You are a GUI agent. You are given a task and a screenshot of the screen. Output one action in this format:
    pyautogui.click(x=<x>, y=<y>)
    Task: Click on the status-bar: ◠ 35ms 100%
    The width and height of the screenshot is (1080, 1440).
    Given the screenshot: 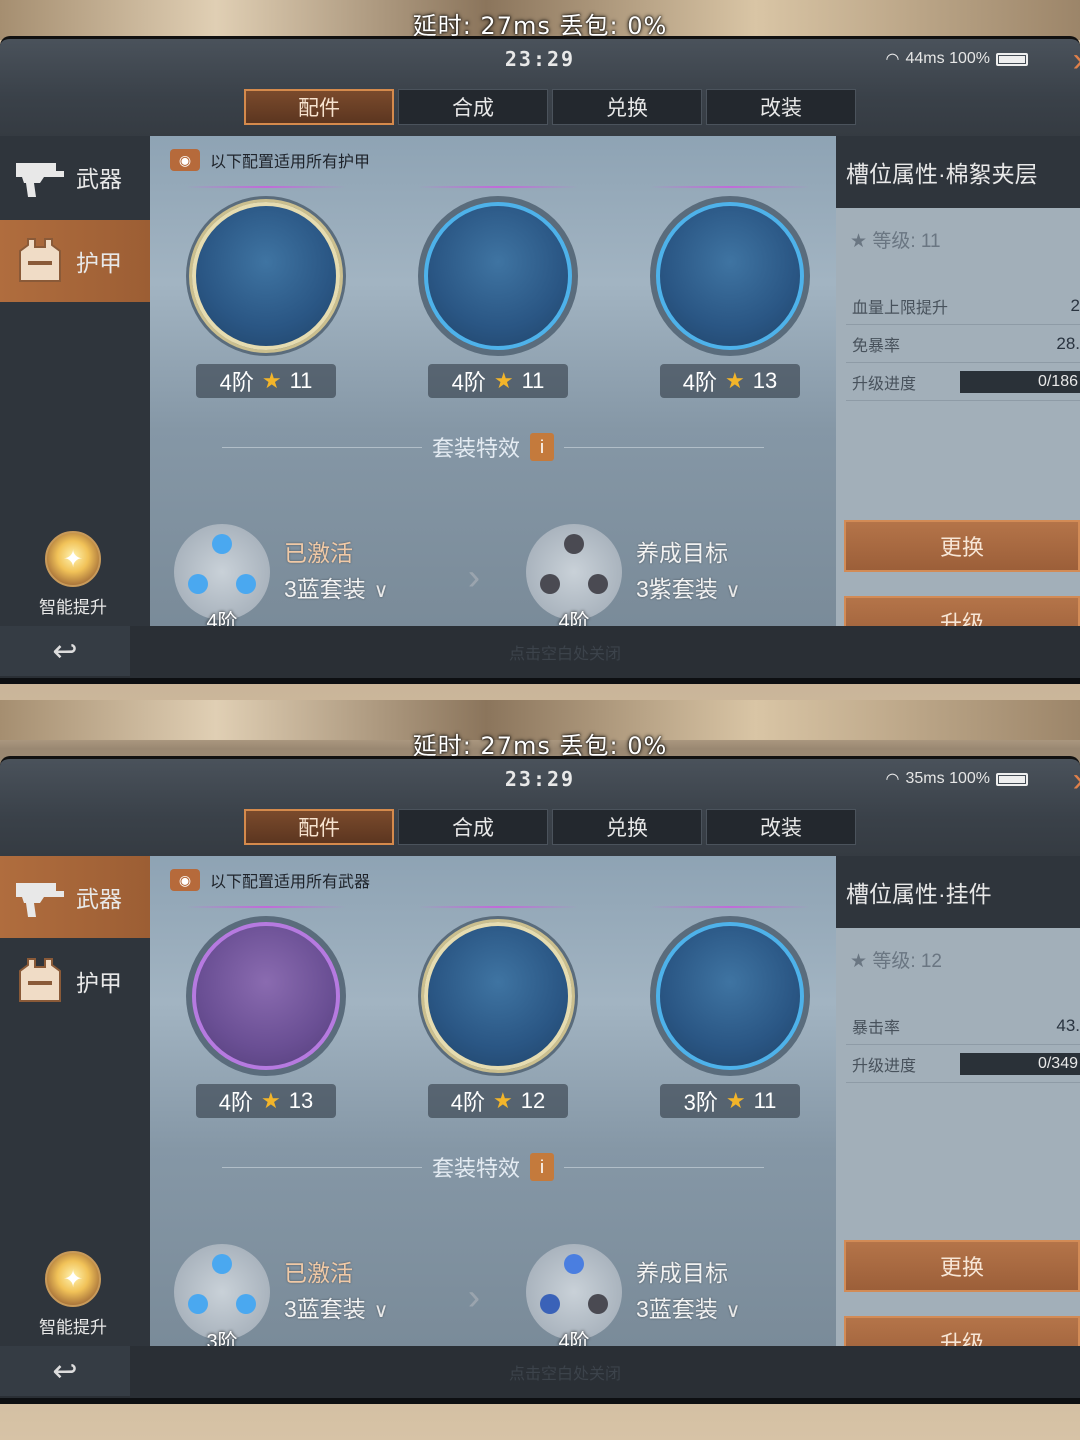 What is the action you would take?
    pyautogui.click(x=957, y=779)
    